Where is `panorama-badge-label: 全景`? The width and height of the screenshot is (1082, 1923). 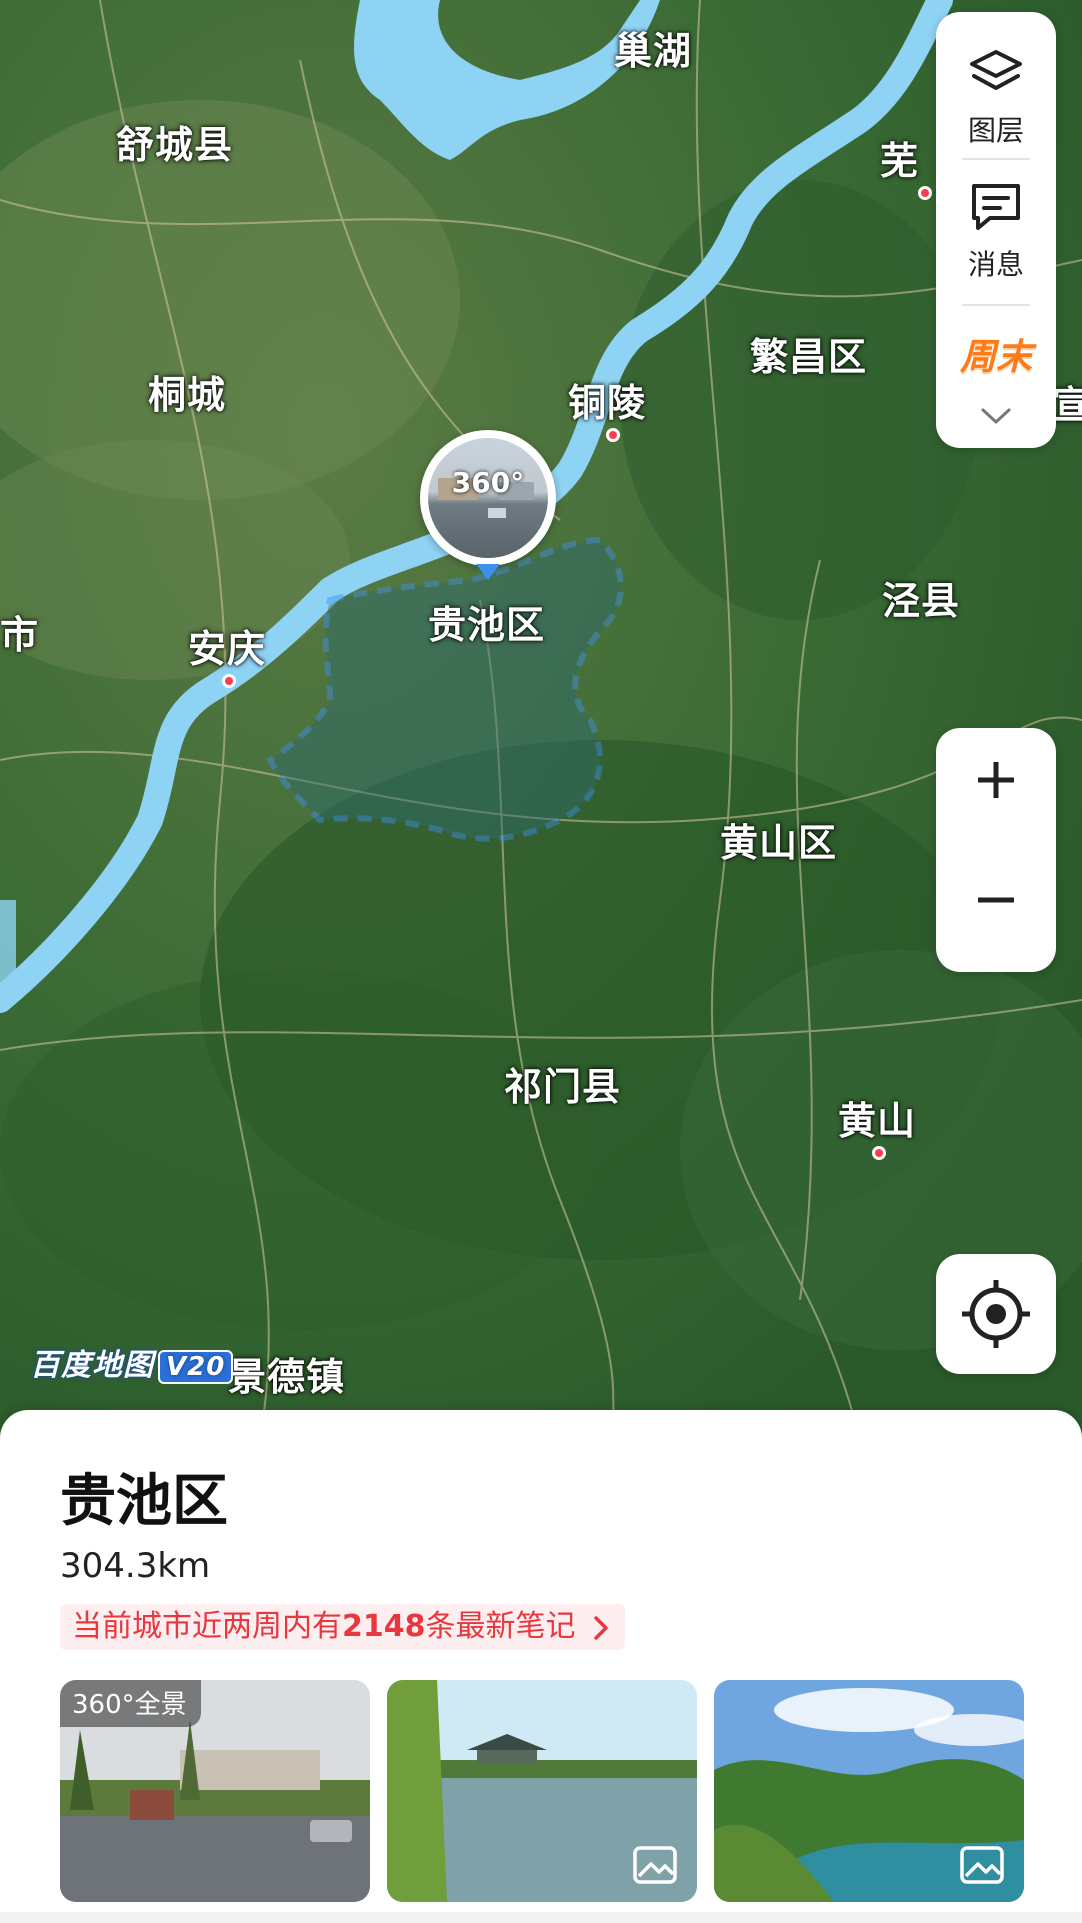 panorama-badge-label: 全景 is located at coordinates (160, 1705).